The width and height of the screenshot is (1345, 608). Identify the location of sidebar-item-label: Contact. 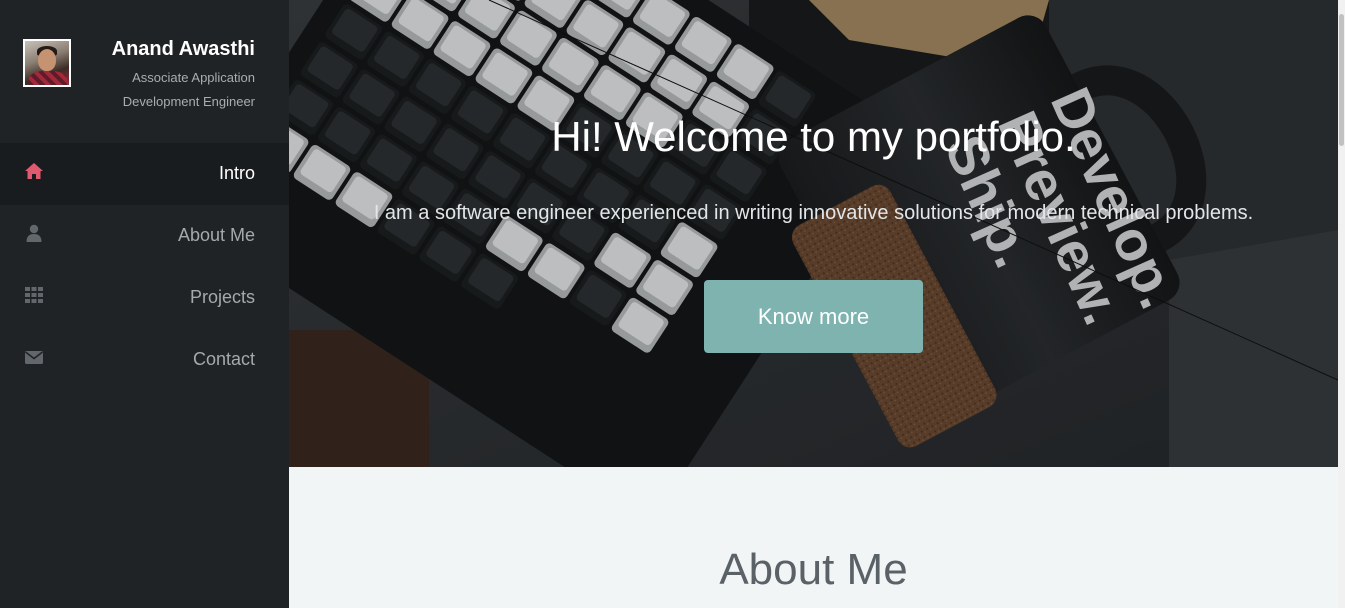
(223, 359).